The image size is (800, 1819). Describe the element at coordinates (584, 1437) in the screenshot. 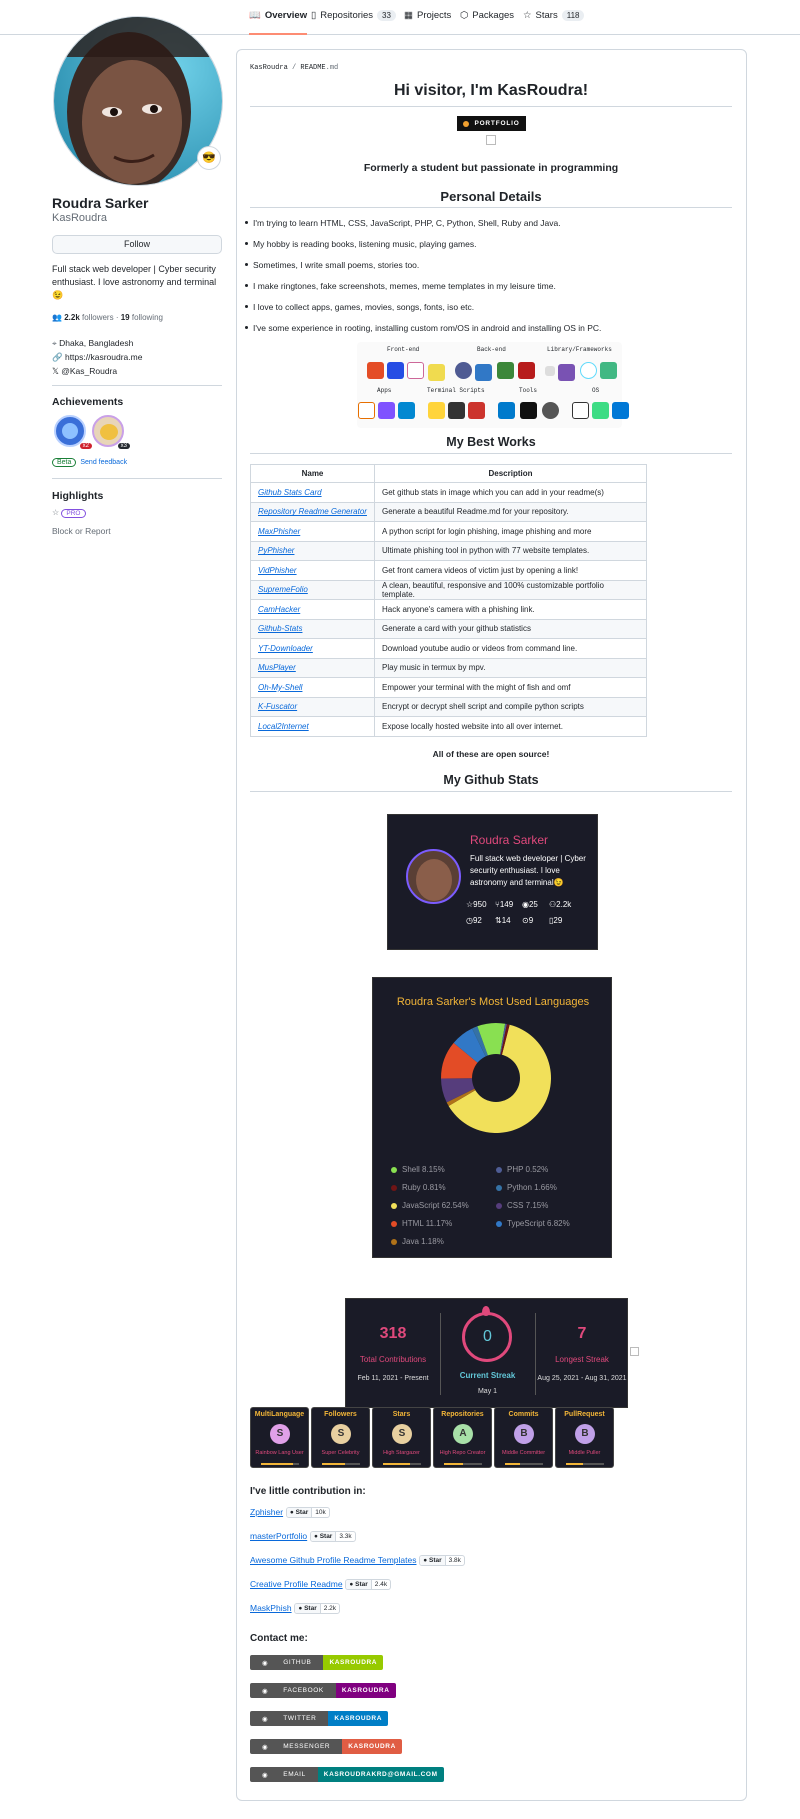

I see `trophy-card: PullRequest B Middle Puller` at that location.